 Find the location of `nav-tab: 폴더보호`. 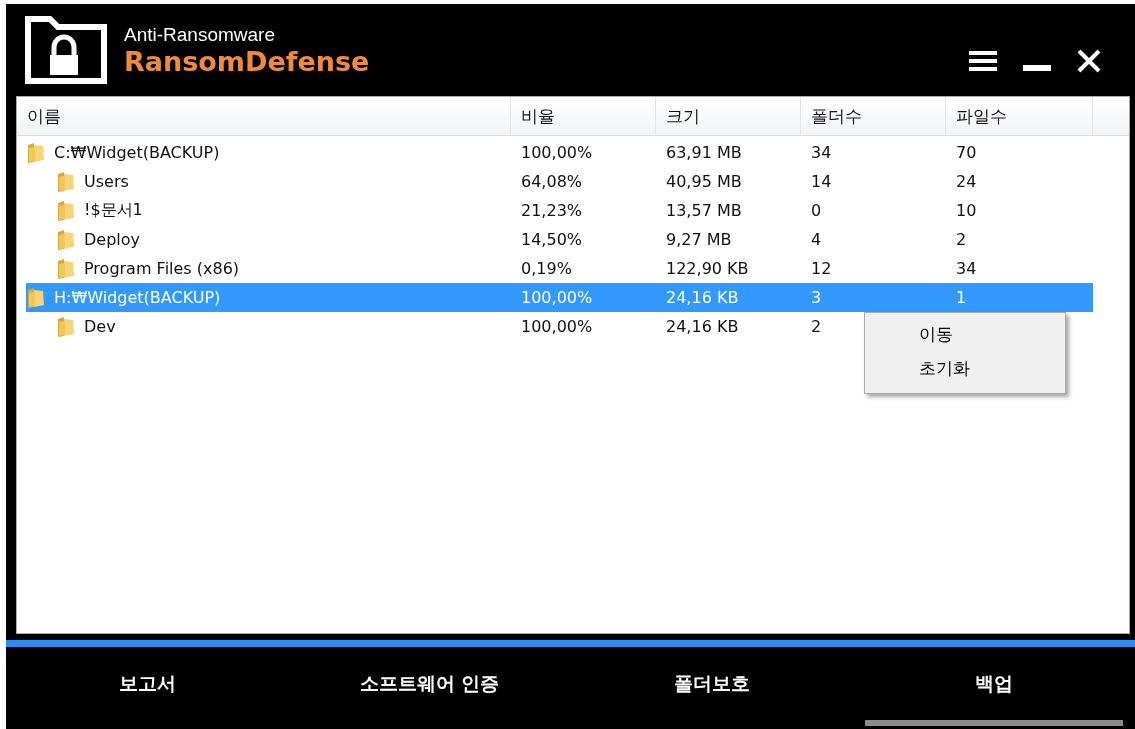

nav-tab: 폴더보호 is located at coordinates (711, 684).